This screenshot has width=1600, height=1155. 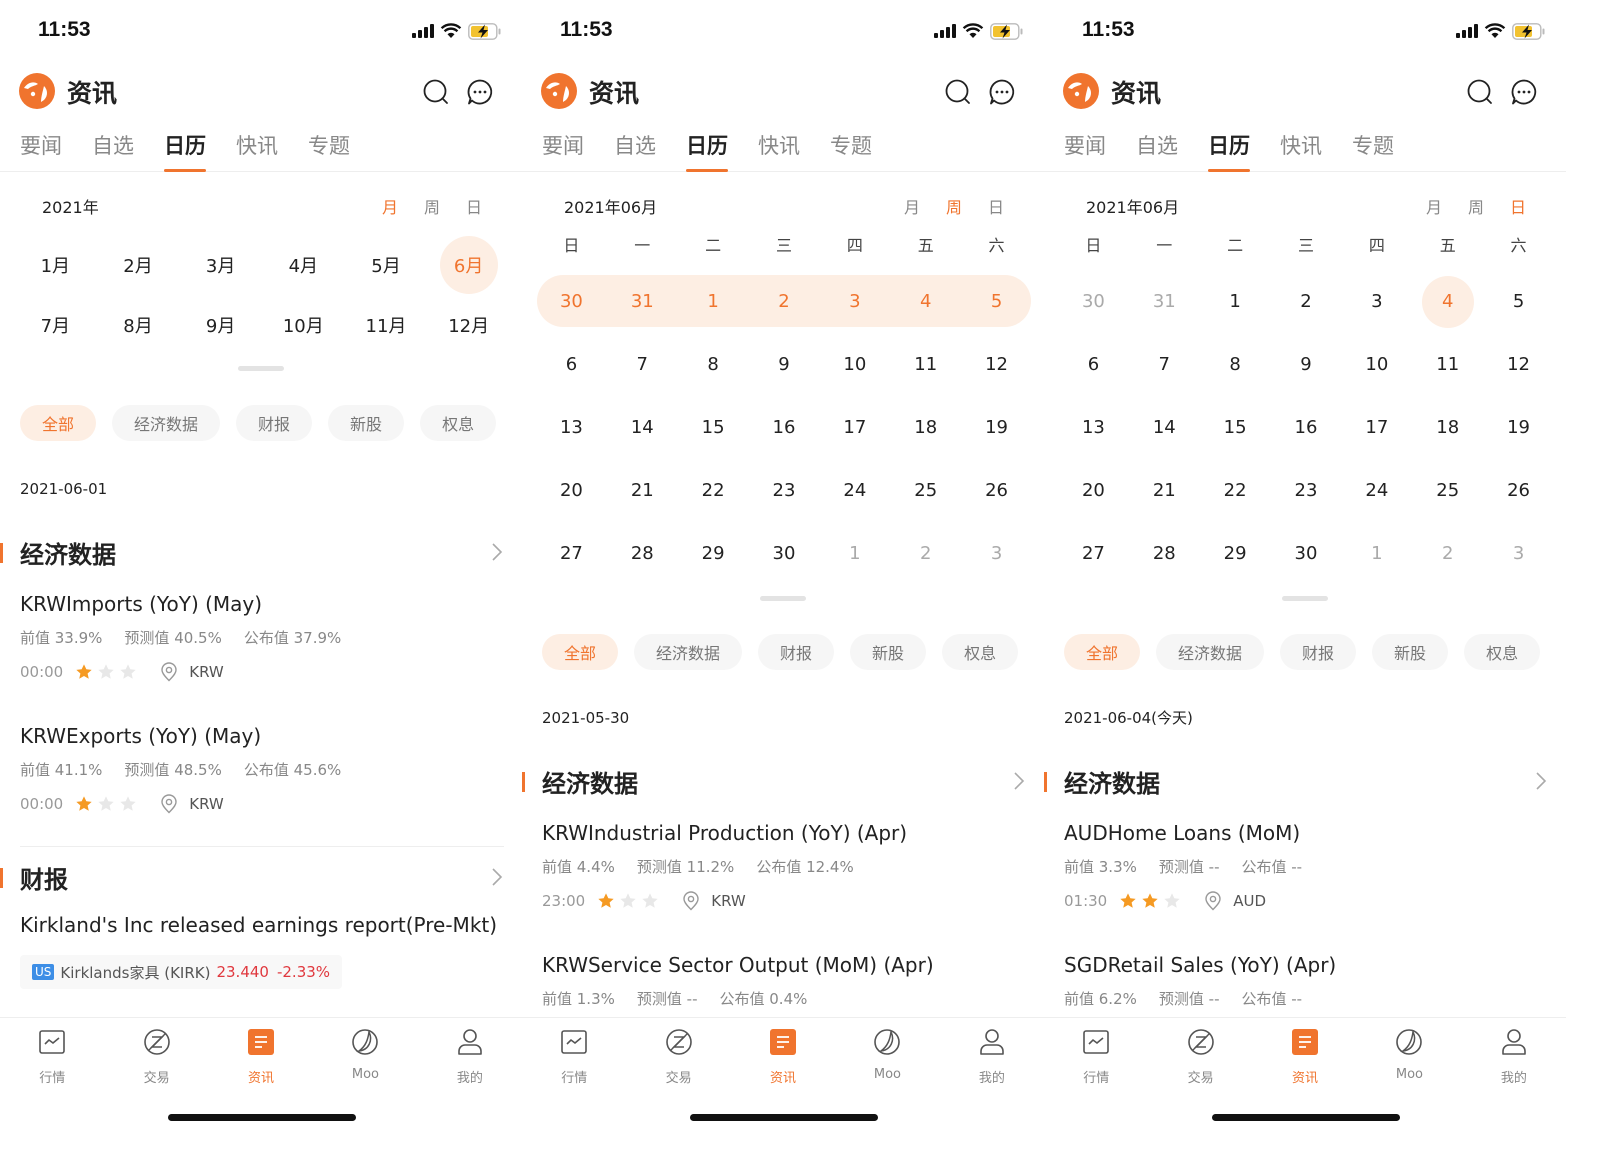 What do you see at coordinates (468, 265) in the screenshot?
I see `month-cell: 6月` at bounding box center [468, 265].